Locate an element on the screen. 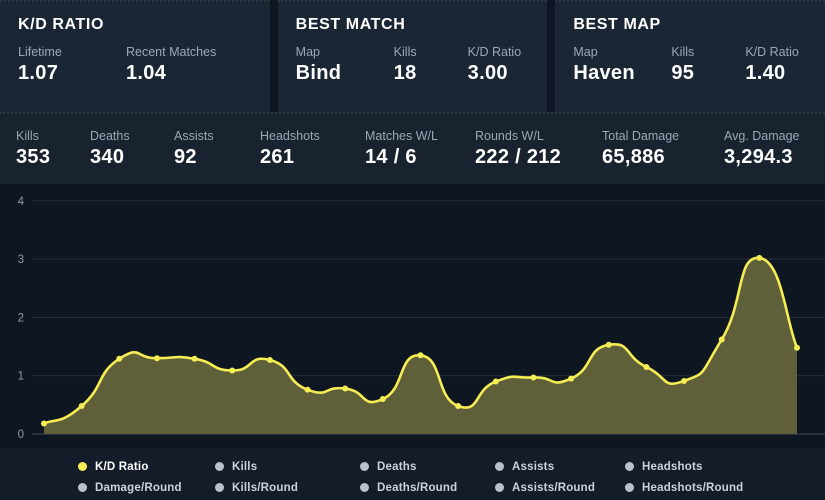 The height and width of the screenshot is (500, 825). legend-item: Deaths/Round is located at coordinates (408, 487).